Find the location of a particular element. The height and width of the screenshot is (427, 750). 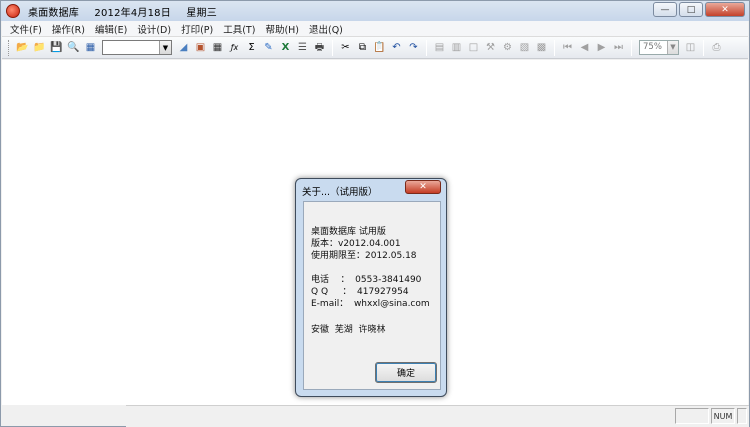

list-icon: ☰ is located at coordinates (302, 47).